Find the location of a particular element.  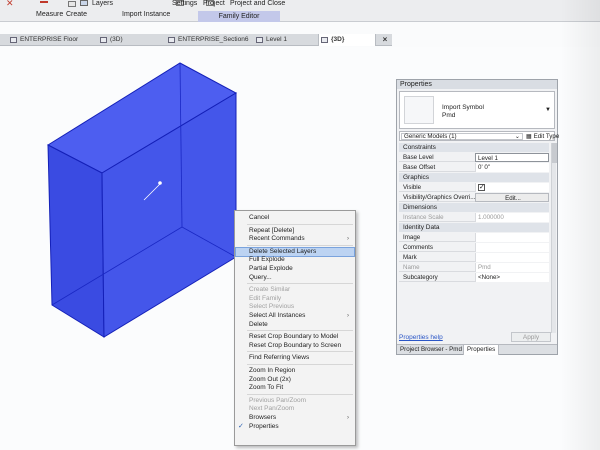

property-name: Subcategory is located at coordinates (420, 277).